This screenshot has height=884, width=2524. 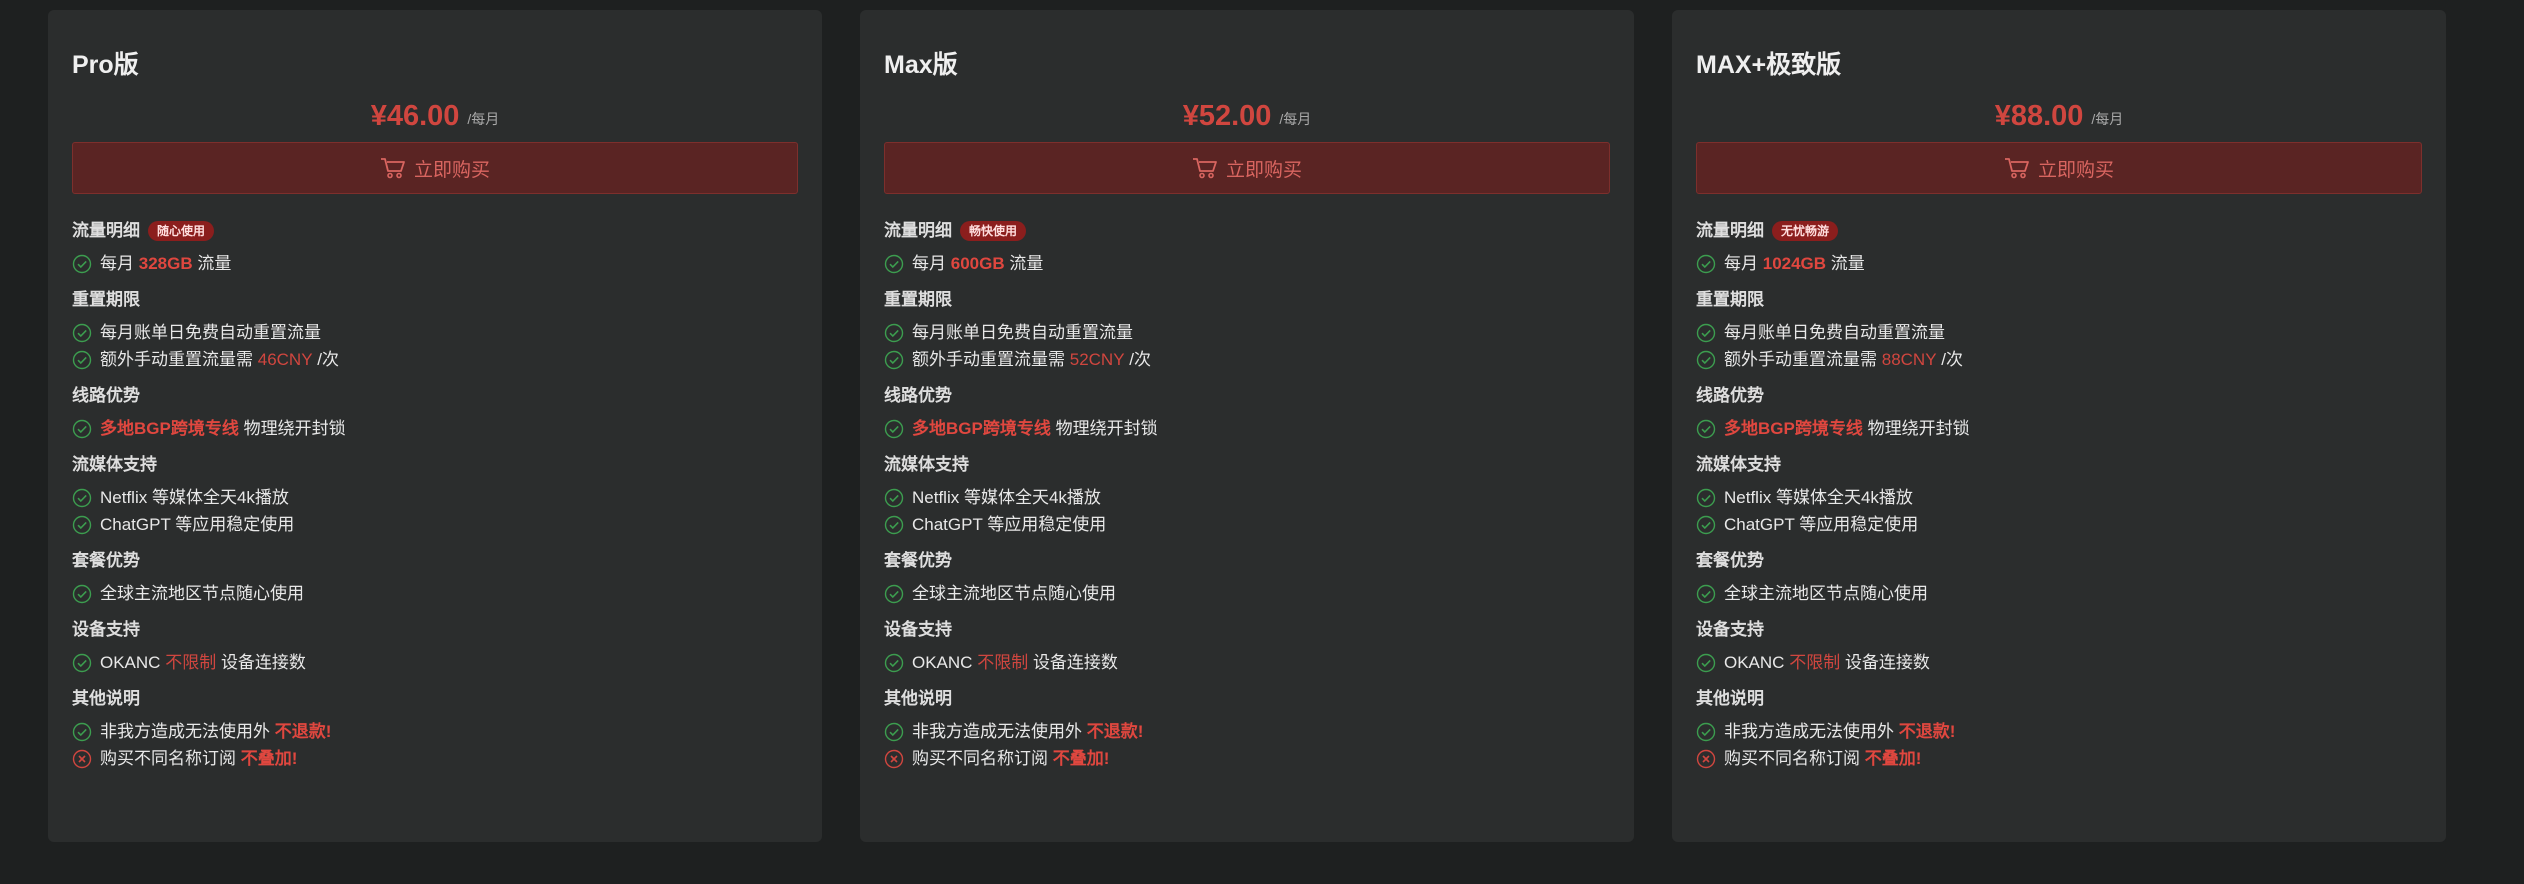 What do you see at coordinates (1097, 359) in the screenshot?
I see `reset-price: 52CNY` at bounding box center [1097, 359].